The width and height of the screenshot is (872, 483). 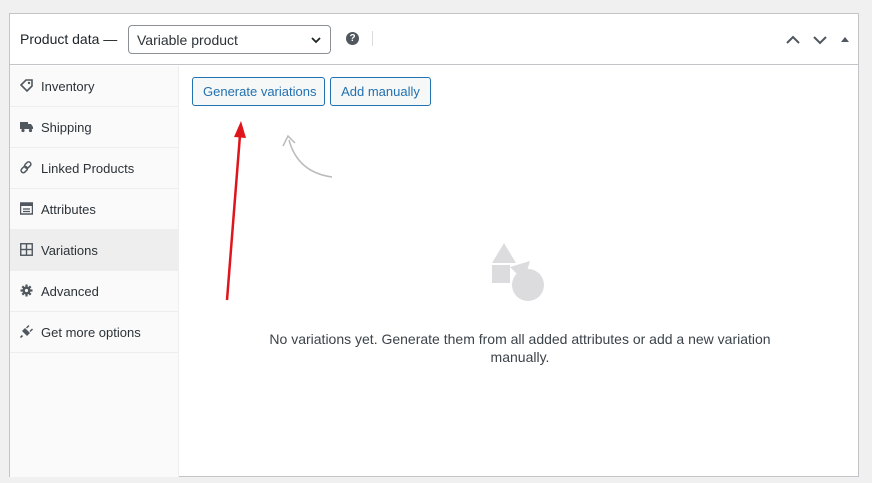 I want to click on add-manually-button: Add manually, so click(x=380, y=91).